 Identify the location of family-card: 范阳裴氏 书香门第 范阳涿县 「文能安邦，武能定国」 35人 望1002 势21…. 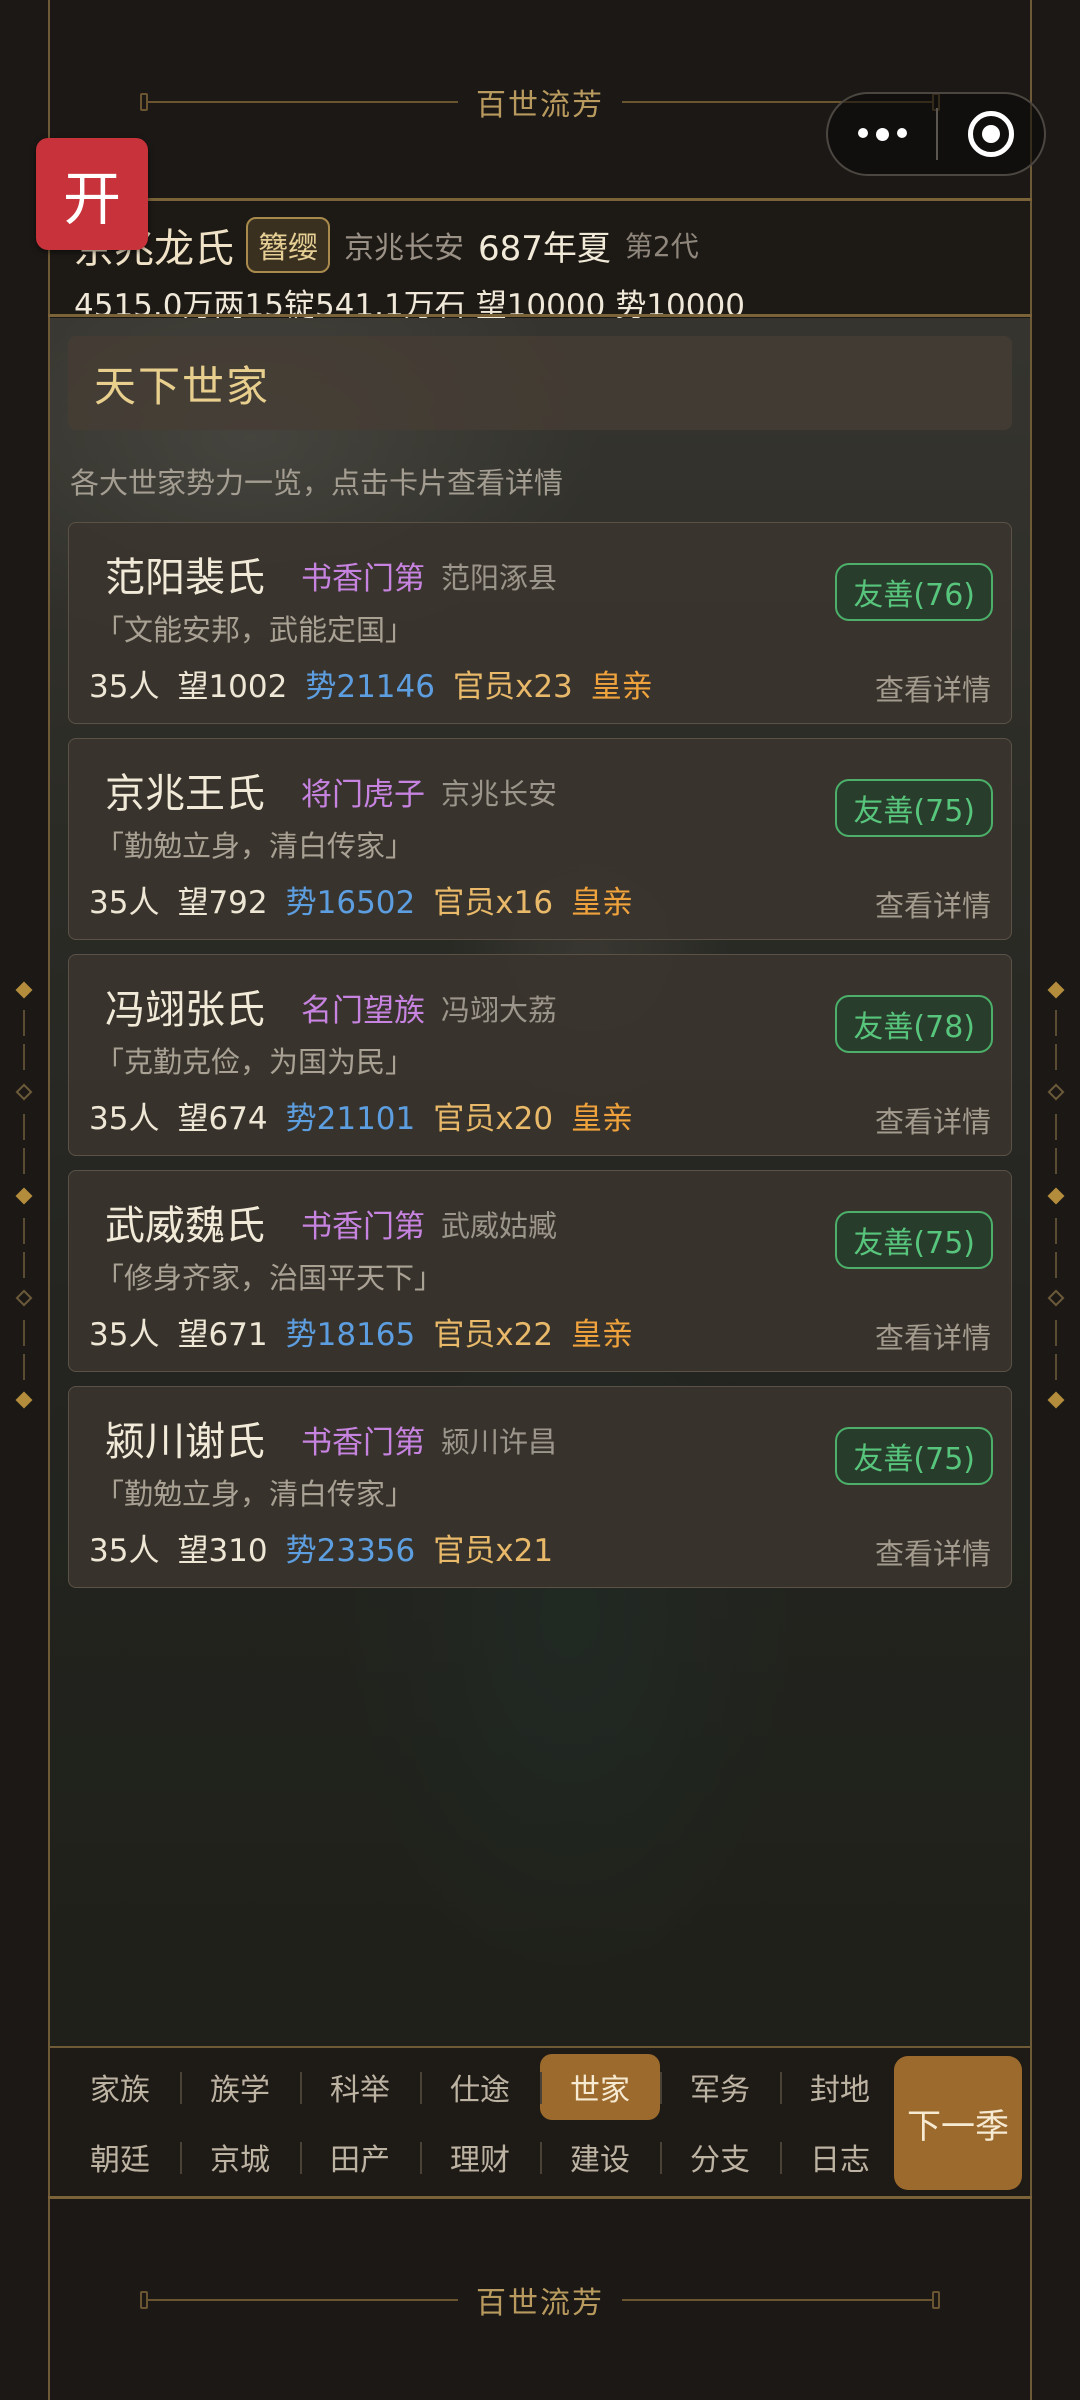
(540, 623).